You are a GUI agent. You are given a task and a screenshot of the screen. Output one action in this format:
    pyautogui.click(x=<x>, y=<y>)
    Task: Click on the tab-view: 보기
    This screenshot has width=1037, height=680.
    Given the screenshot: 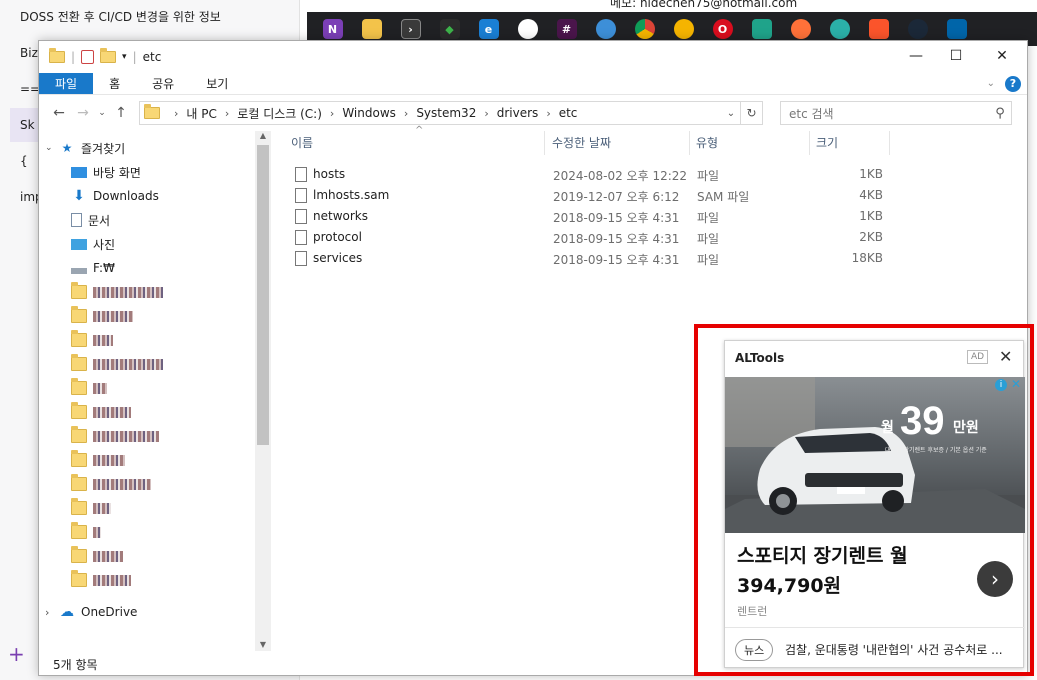 What is the action you would take?
    pyautogui.click(x=217, y=83)
    